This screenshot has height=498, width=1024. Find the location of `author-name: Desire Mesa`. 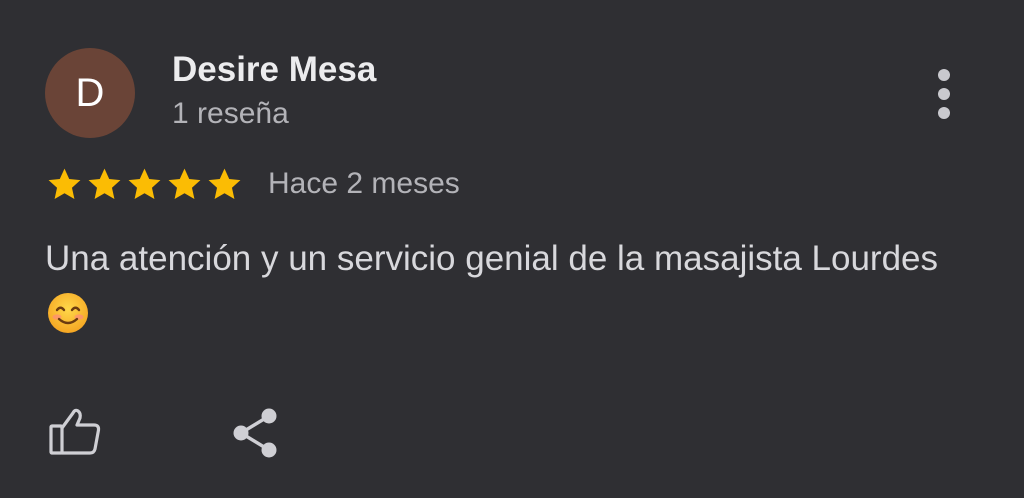

author-name: Desire Mesa is located at coordinates (274, 70).